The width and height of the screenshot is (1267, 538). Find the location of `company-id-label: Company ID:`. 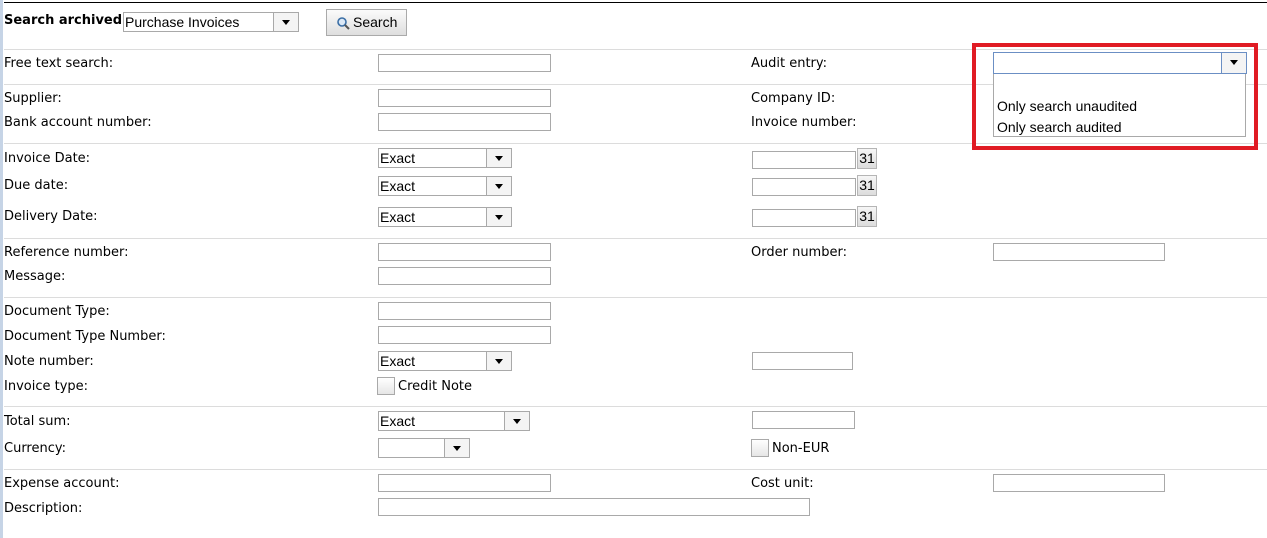

company-id-label: Company ID: is located at coordinates (793, 98).